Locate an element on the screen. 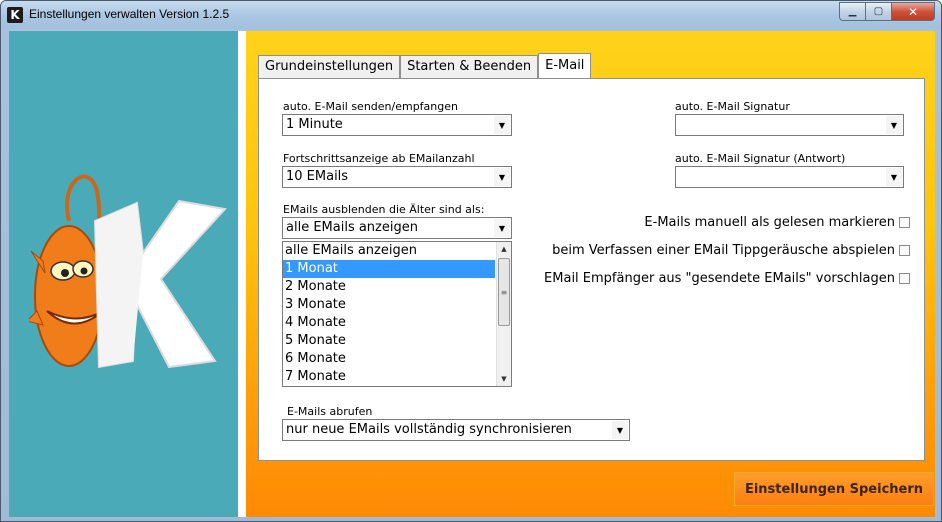 The width and height of the screenshot is (942, 522). list-item: 2 Monate is located at coordinates (389, 287).